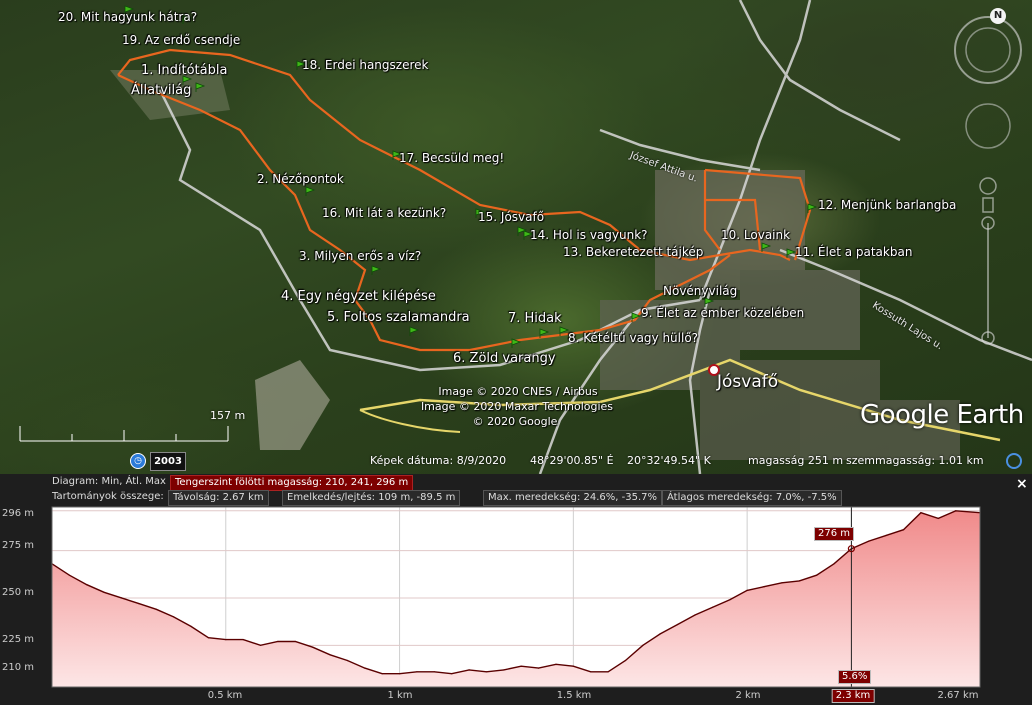 The image size is (1032, 705). Describe the element at coordinates (1014, 461) in the screenshot. I see `streaming-icon` at that location.